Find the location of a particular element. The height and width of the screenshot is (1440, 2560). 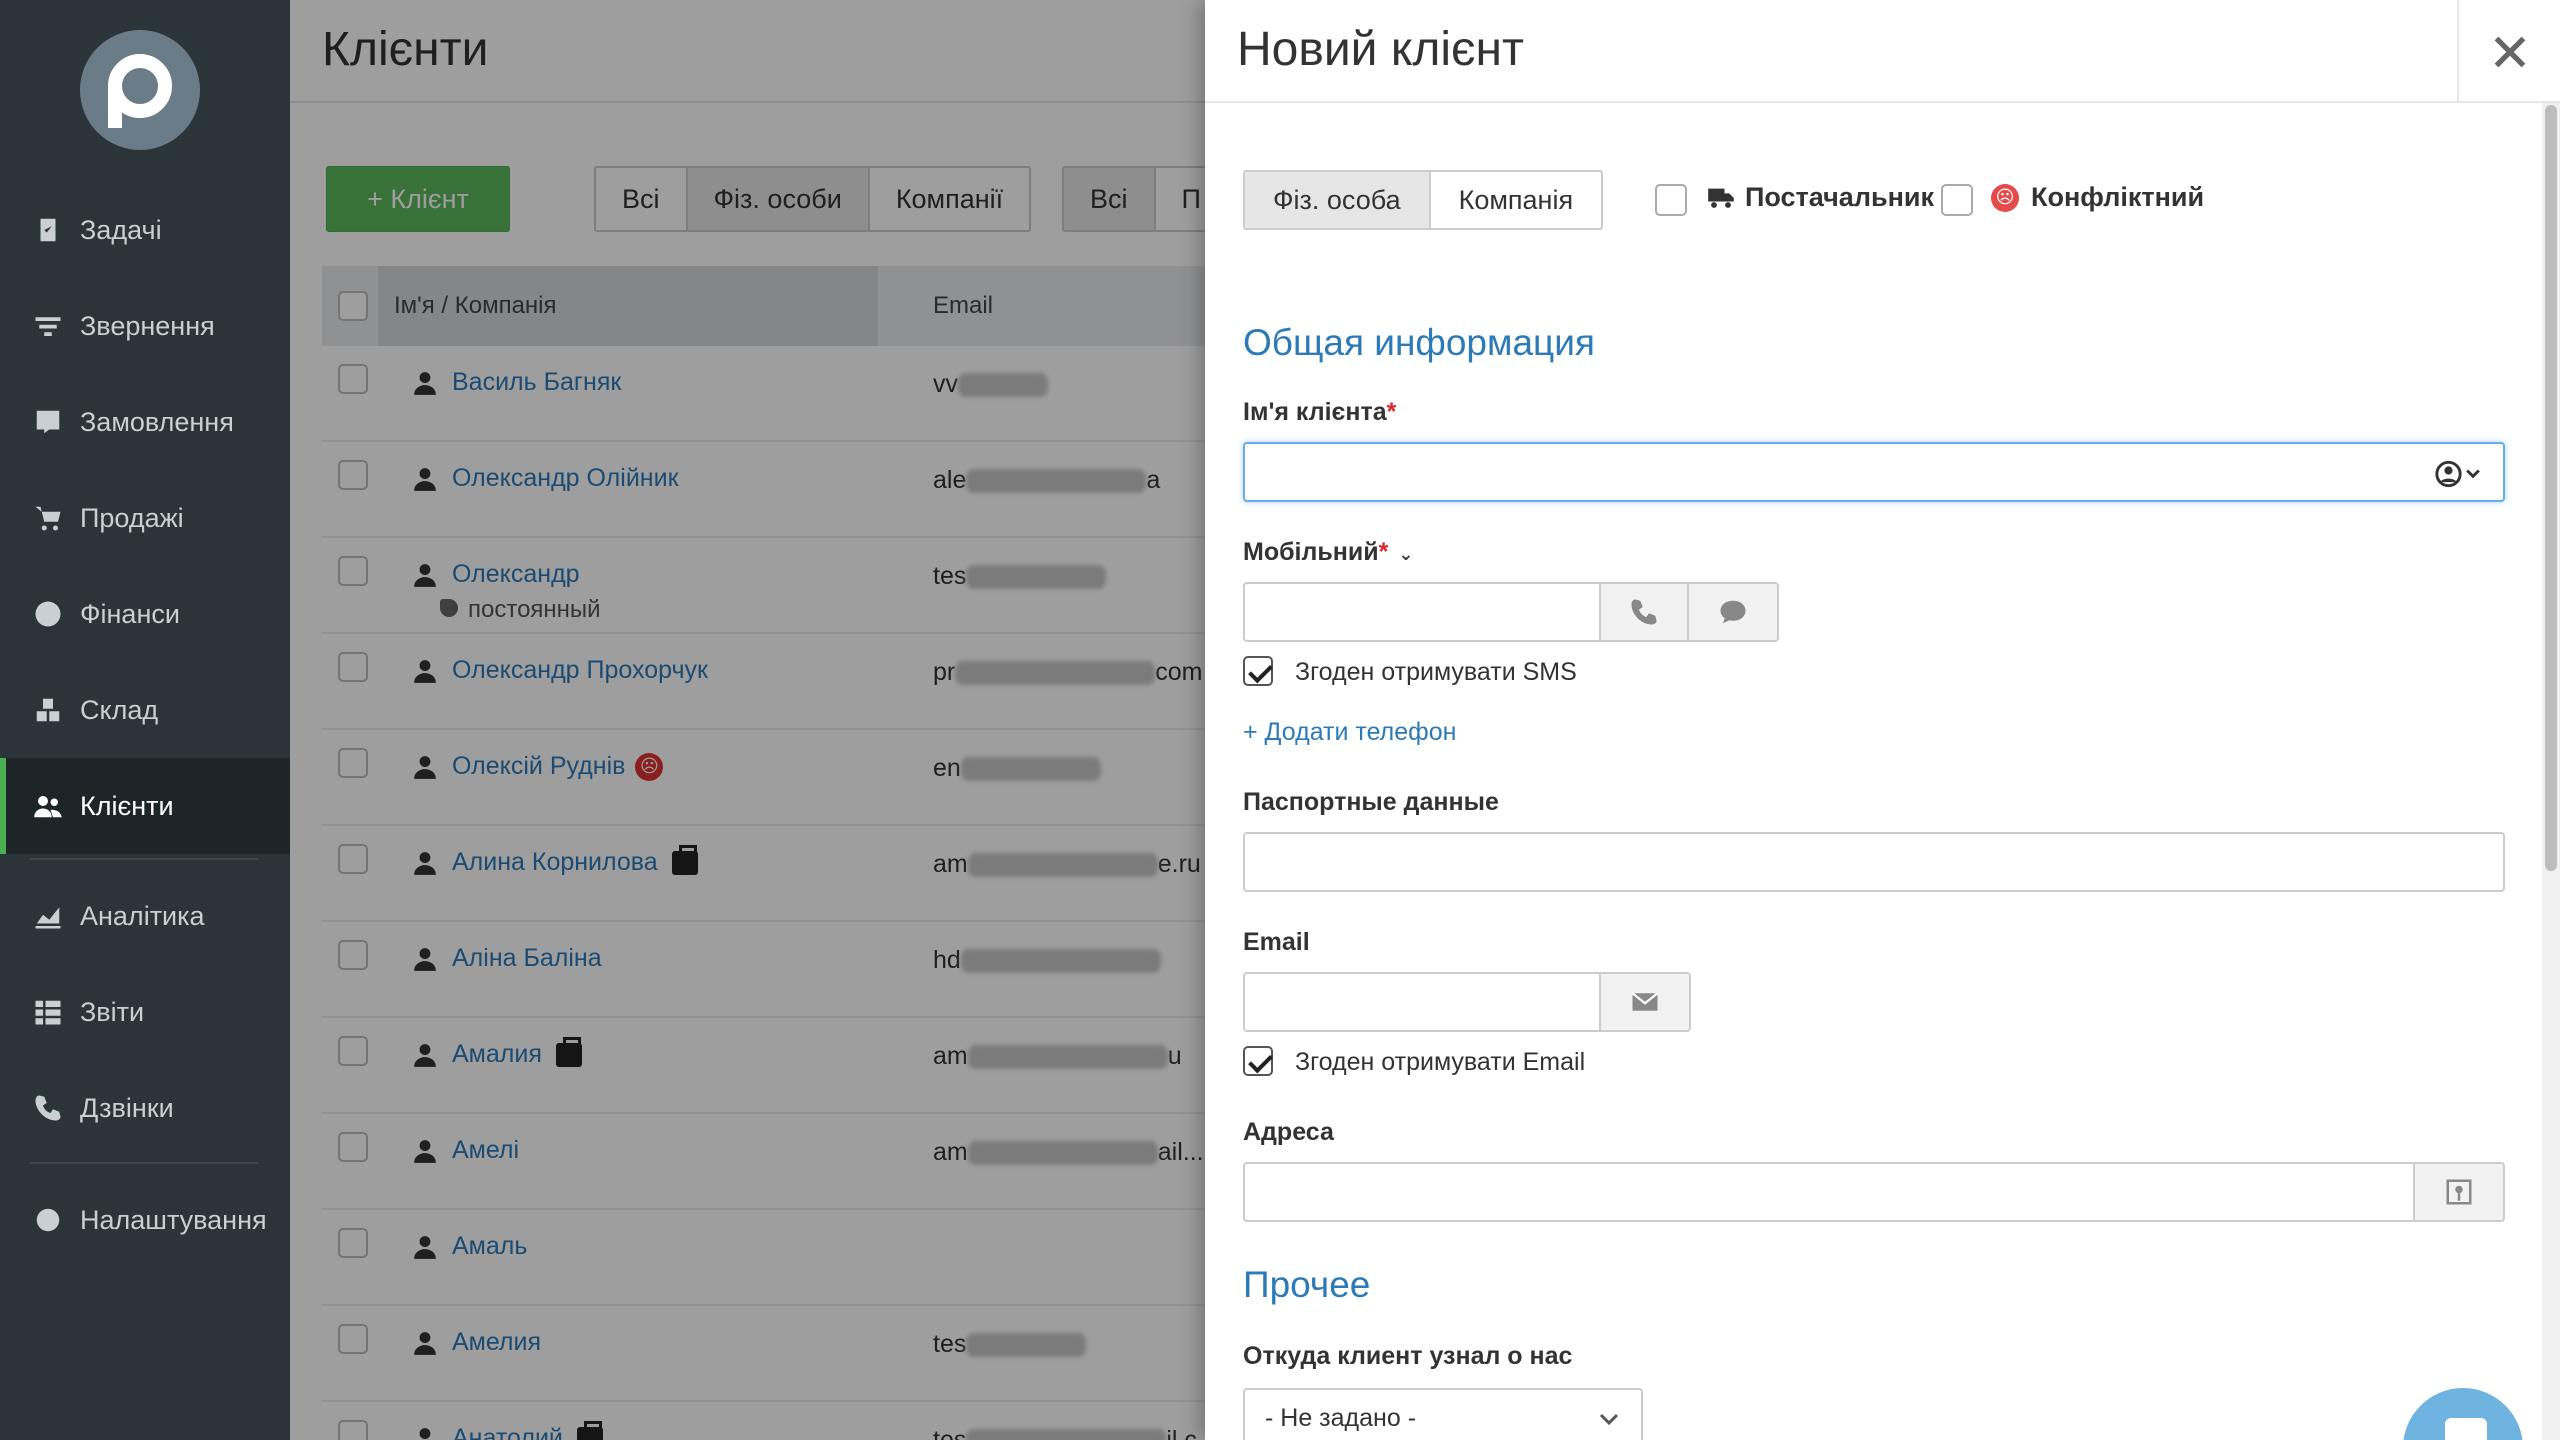

sidebar-item-label: Склад is located at coordinates (119, 709).